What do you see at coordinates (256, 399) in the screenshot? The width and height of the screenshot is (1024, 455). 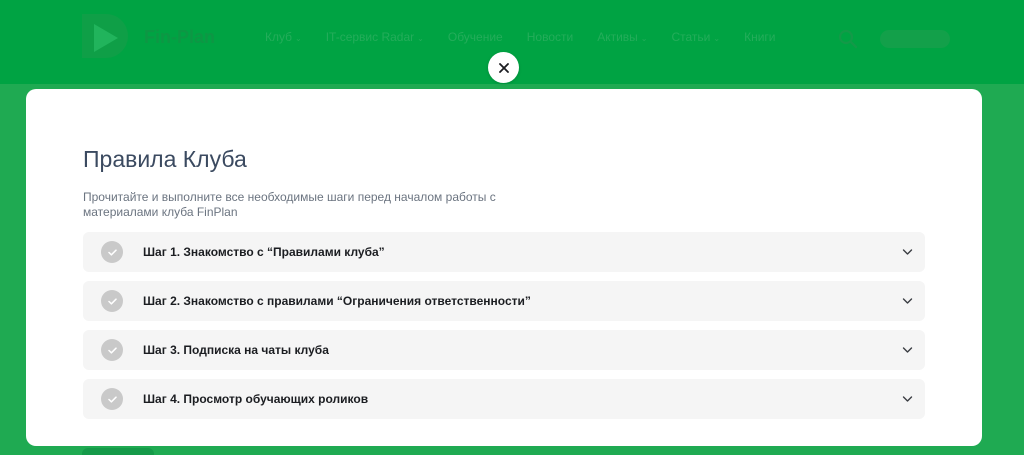 I see `step-label: Шаг 4. Просмотр обучающих роликов` at bounding box center [256, 399].